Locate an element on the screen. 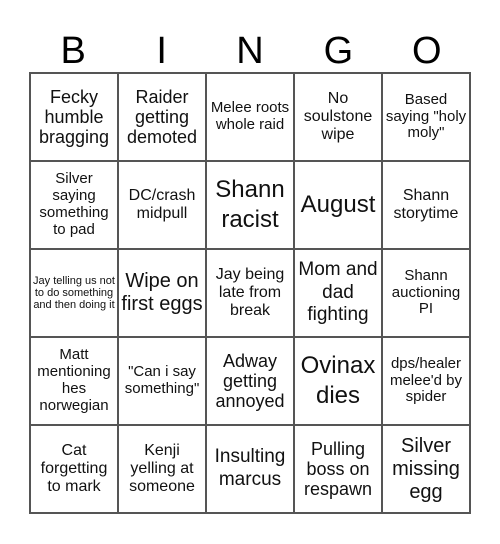 This screenshot has height=544, width=500. bingo-cell: Shann storytime is located at coordinates (426, 205).